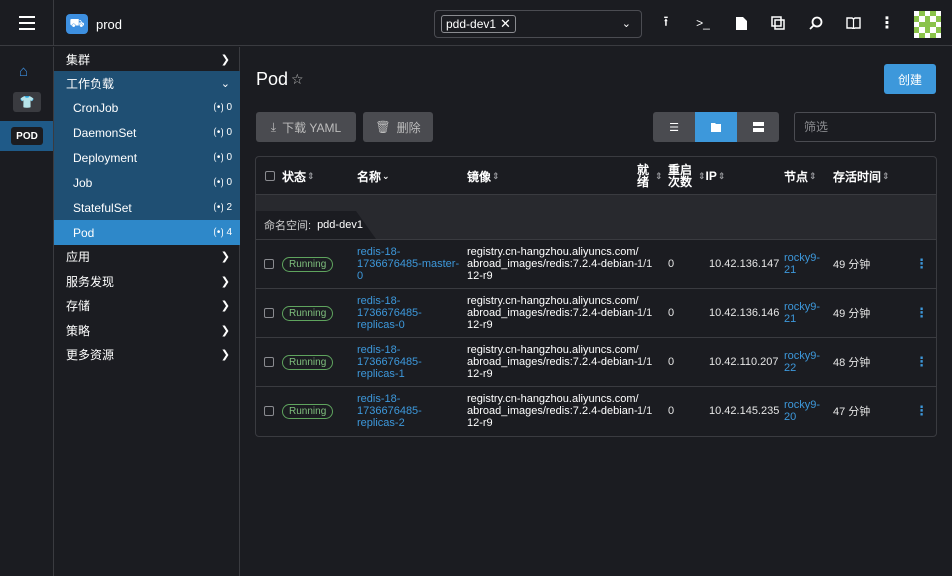 This screenshot has width=952, height=576. What do you see at coordinates (147, 59) in the screenshot?
I see `menu-item-cluster: 集群 ❯` at bounding box center [147, 59].